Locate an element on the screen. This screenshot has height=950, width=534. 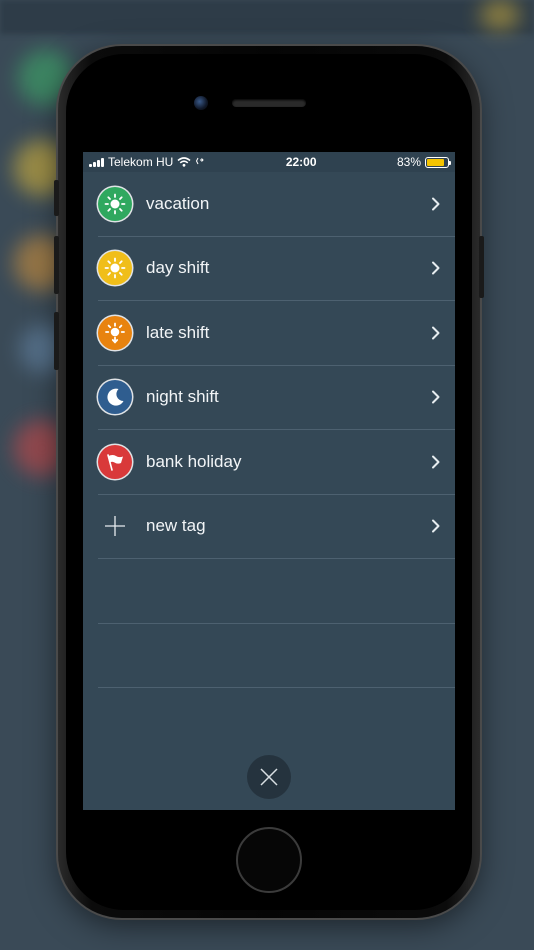
close-icon is located at coordinates (269, 777).